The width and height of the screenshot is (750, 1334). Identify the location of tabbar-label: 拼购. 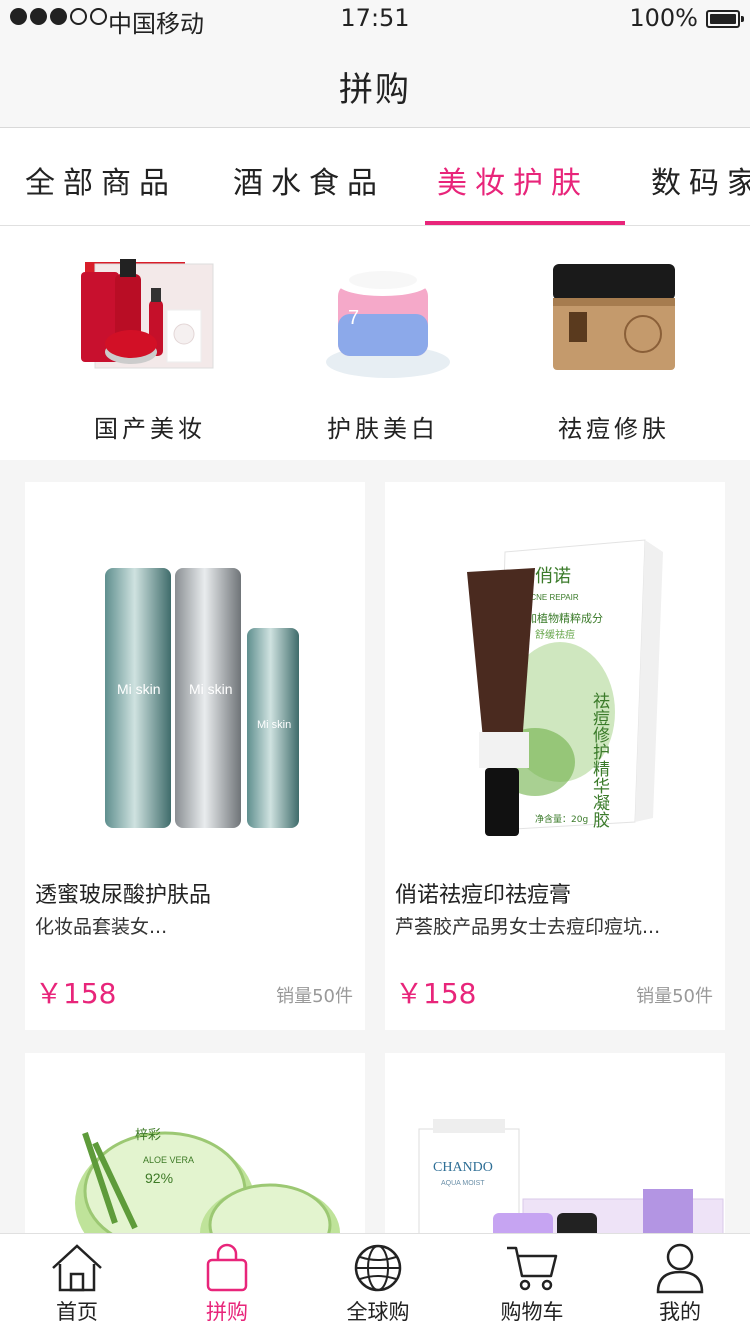
(227, 1312).